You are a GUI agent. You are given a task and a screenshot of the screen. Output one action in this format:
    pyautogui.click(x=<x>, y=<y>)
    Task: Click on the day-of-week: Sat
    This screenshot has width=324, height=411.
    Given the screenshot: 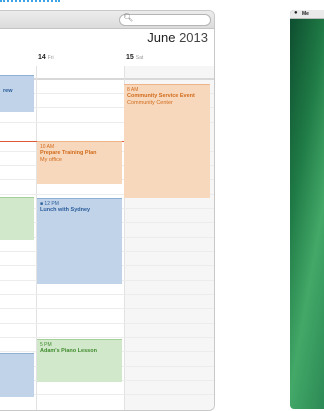 What is the action you would take?
    pyautogui.click(x=139, y=58)
    